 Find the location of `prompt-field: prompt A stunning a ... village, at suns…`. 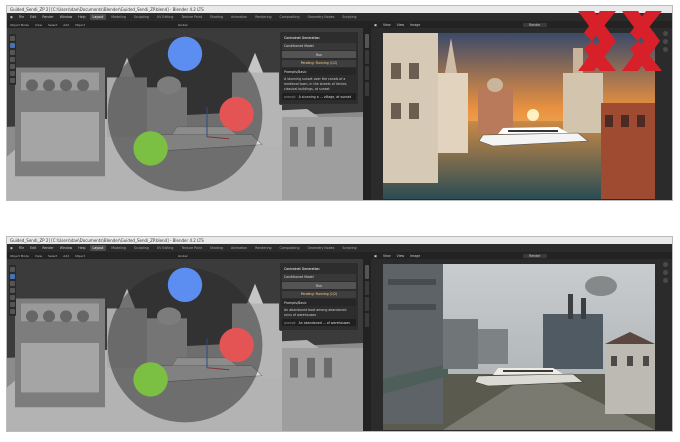

prompt-field: prompt A stunning a ... village, at suns… is located at coordinates (319, 96).